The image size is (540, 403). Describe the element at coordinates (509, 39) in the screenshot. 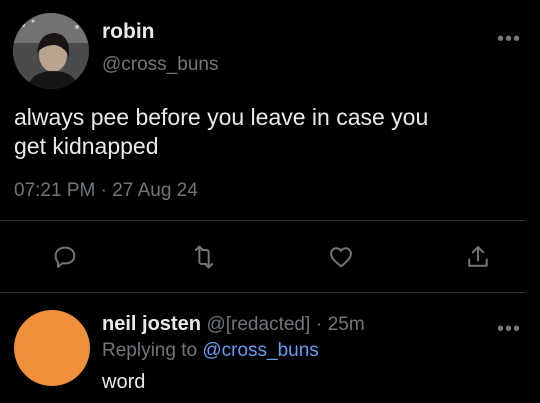

I see `more-options-button: •••` at that location.